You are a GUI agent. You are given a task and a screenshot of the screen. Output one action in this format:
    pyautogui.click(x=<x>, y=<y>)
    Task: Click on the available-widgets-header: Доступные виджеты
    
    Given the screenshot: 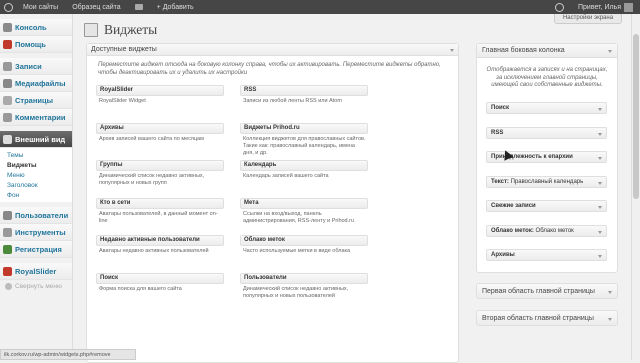 What is the action you would take?
    pyautogui.click(x=272, y=50)
    